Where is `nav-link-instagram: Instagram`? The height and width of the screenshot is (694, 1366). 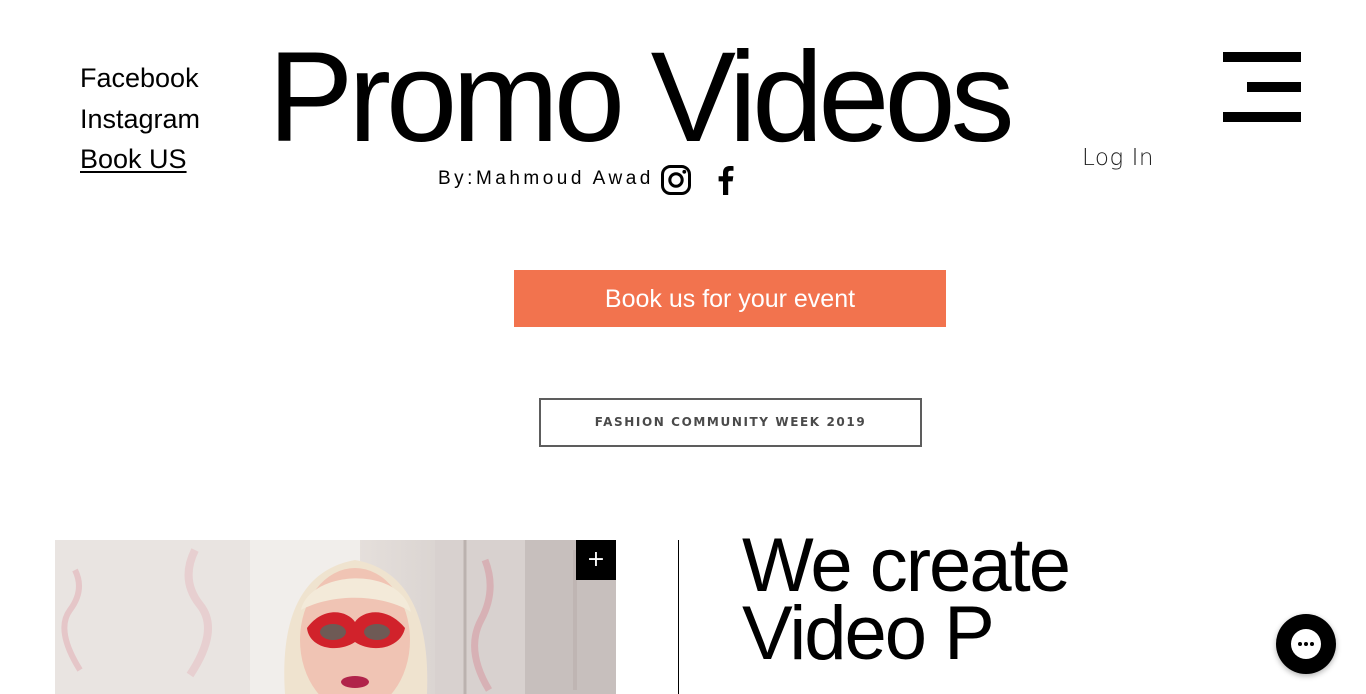 nav-link-instagram: Instagram is located at coordinates (140, 119).